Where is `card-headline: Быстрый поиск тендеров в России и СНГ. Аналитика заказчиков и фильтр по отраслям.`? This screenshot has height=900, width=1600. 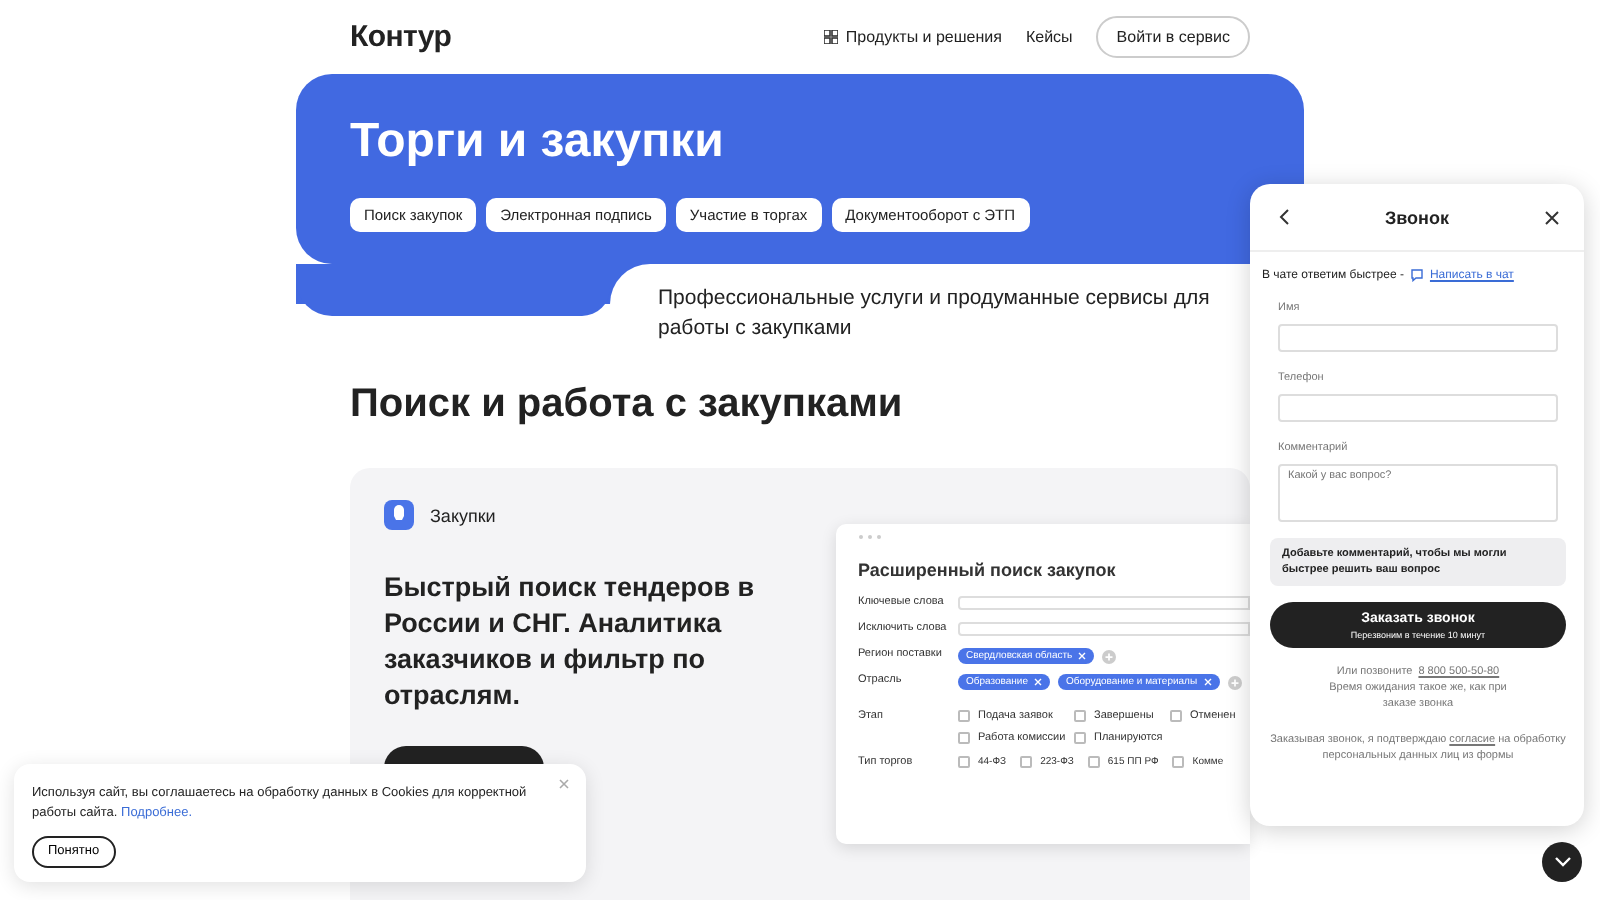 card-headline: Быстрый поиск тендеров в России и СНГ. Аналитика заказчиков и фильтр по отраслям. is located at coordinates (570, 642).